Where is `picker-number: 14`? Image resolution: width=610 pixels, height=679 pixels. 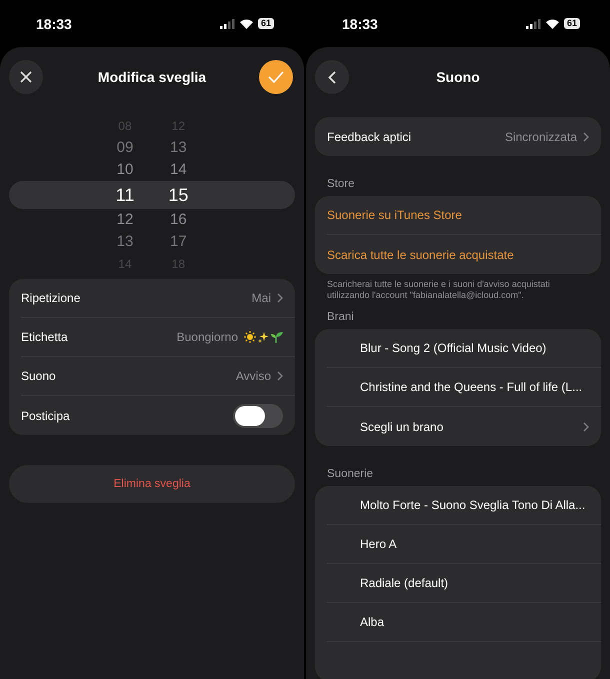
picker-number: 14 is located at coordinates (178, 170).